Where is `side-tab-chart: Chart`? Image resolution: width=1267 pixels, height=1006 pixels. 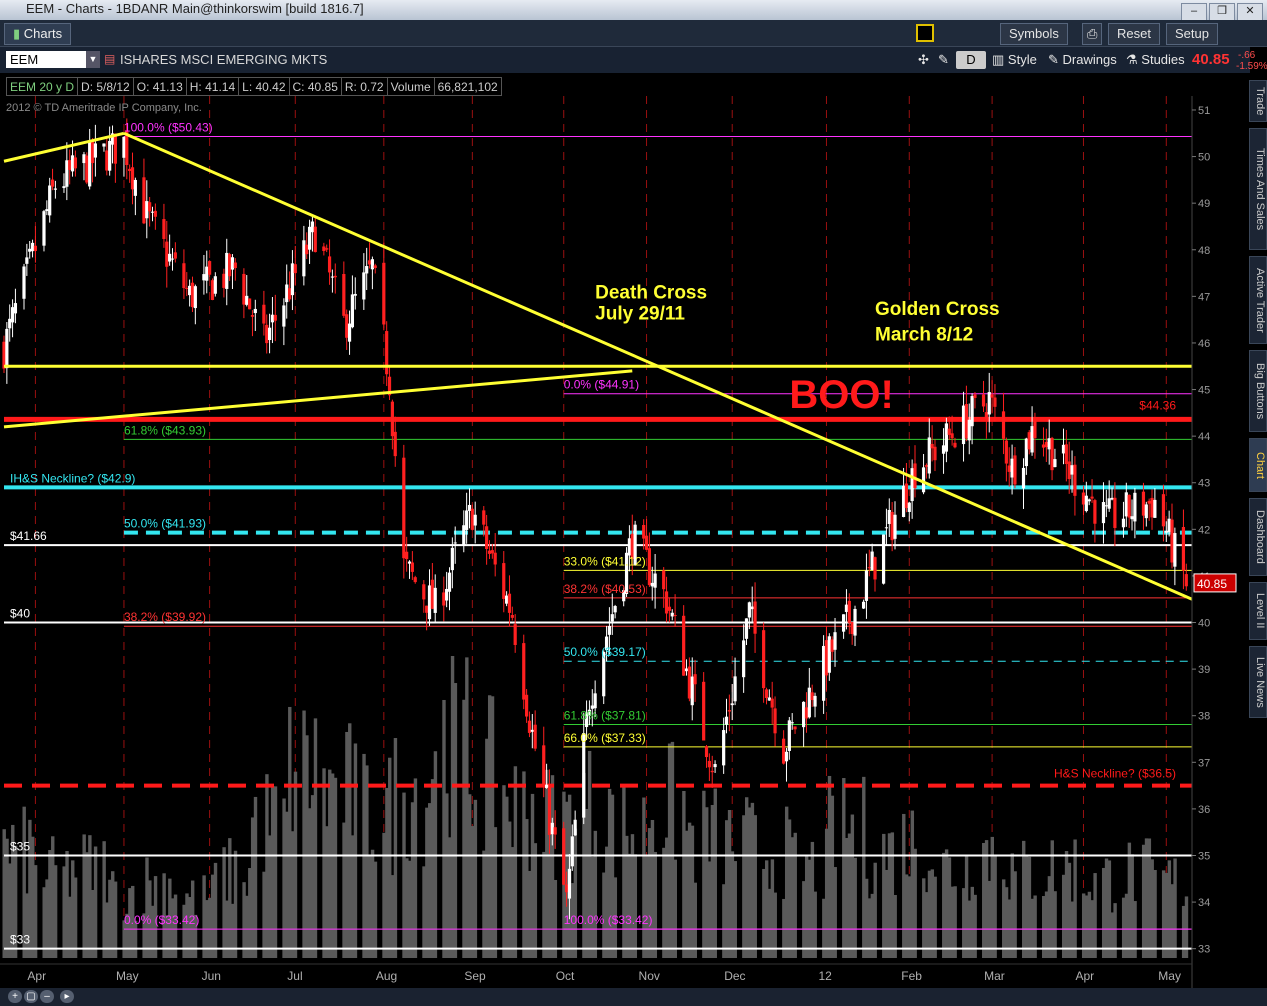
side-tab-chart: Chart is located at coordinates (1258, 465).